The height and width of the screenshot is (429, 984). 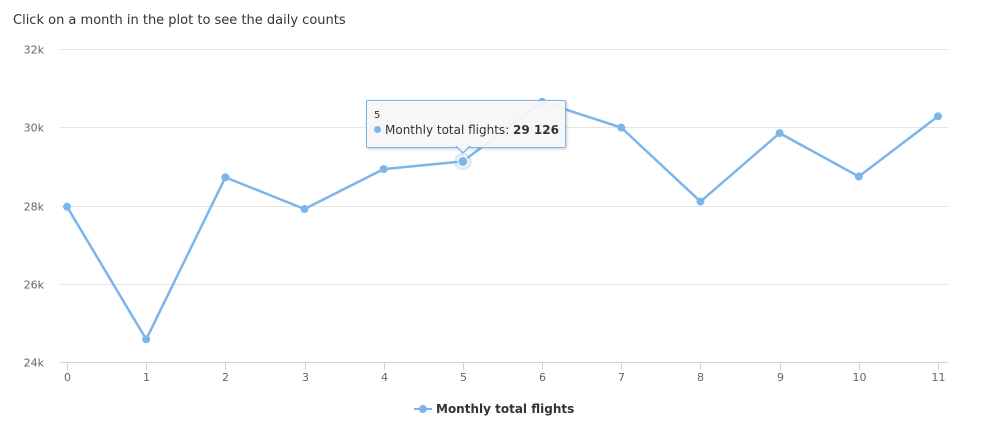 I want to click on legend-item: Monthly total flights, so click(x=494, y=409).